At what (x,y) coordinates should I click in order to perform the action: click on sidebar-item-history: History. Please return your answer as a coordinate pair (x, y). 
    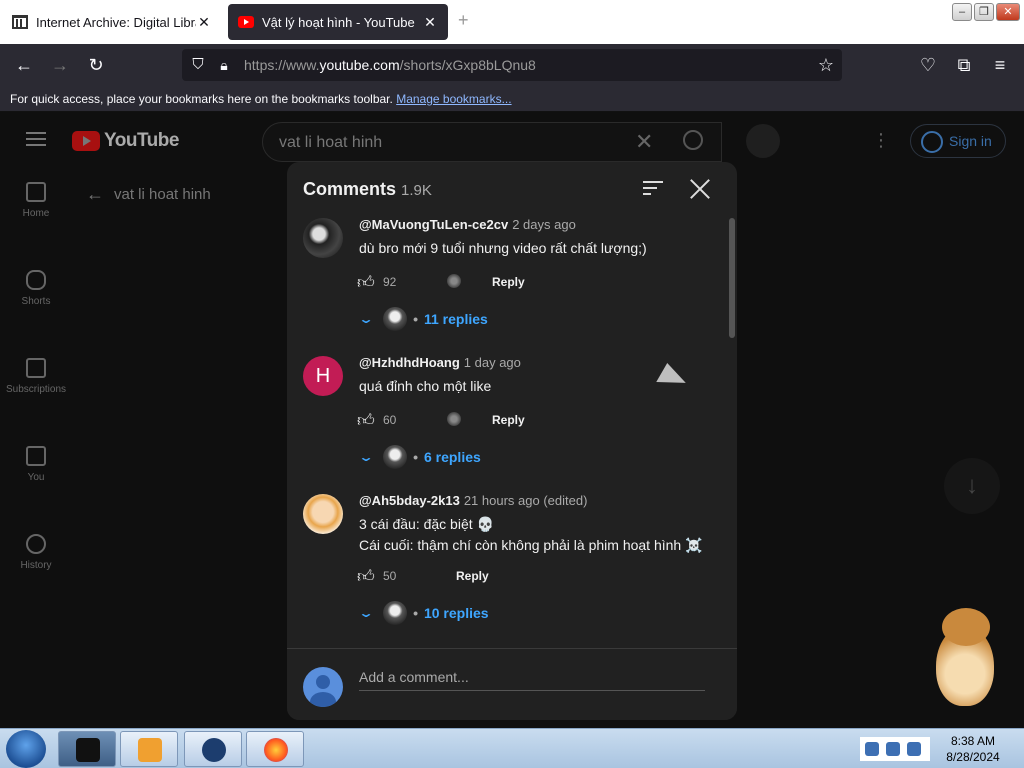
    Looking at the image, I should click on (36, 571).